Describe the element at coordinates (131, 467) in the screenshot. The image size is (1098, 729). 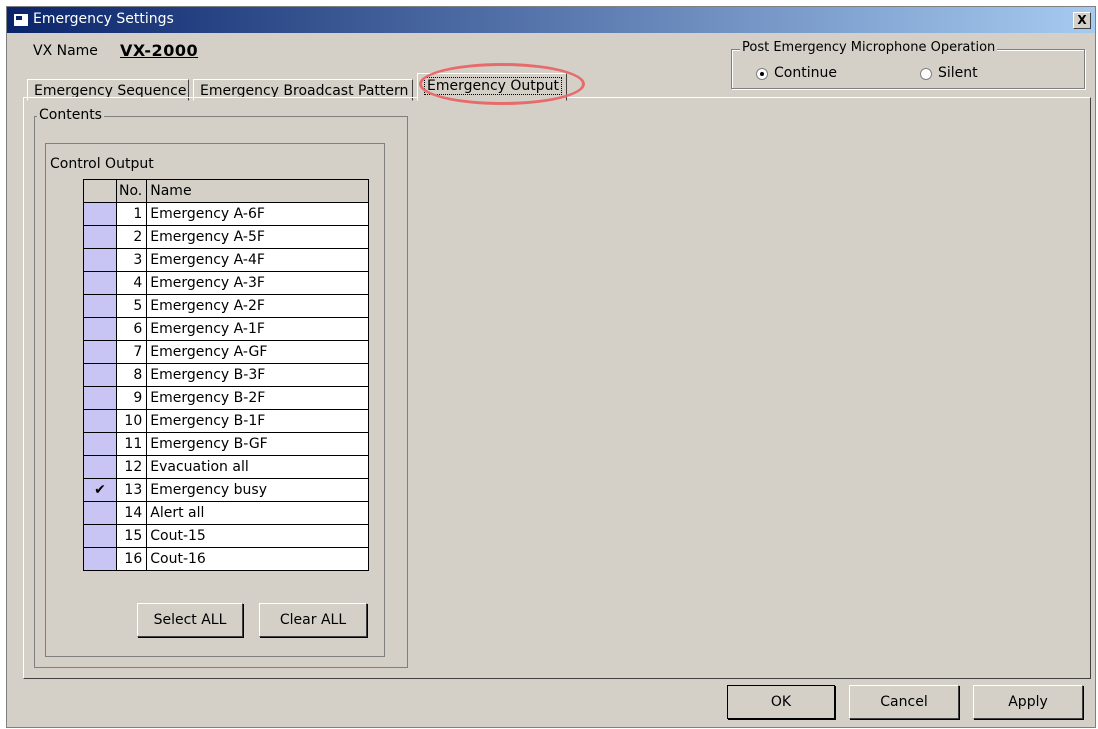
I see `row-number: 12` at that location.